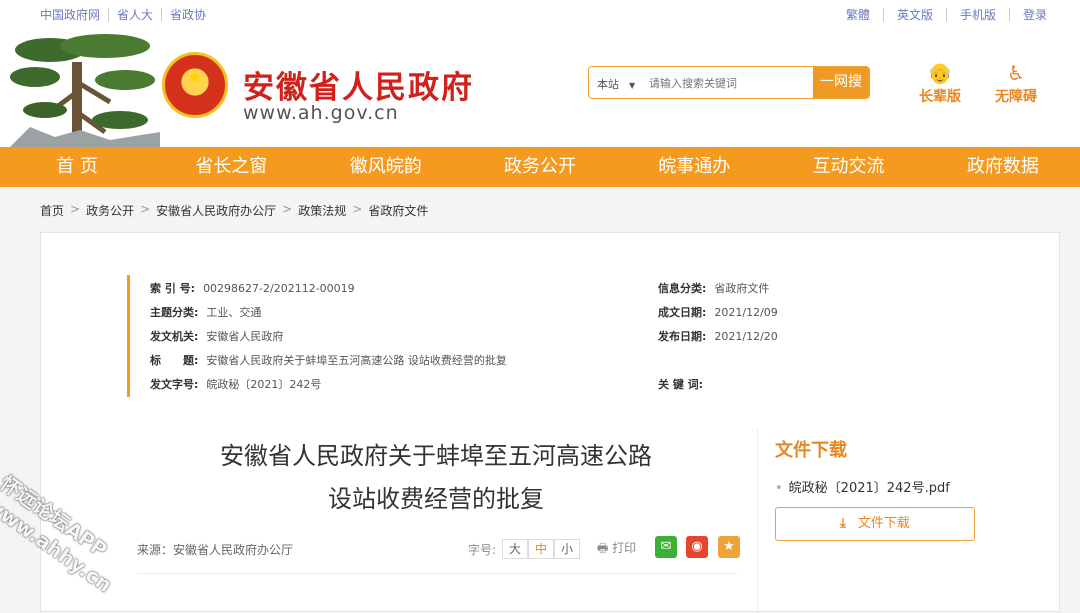  What do you see at coordinates (386, 167) in the screenshot?
I see `nav-culture: 徽风皖韵` at bounding box center [386, 167].